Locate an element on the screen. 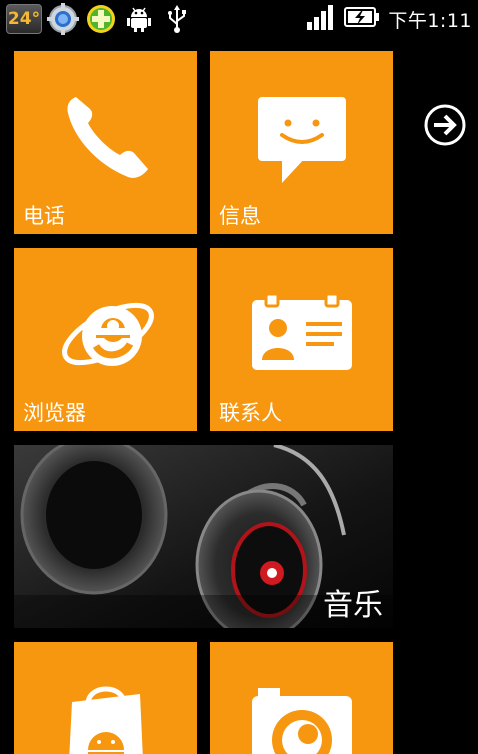  tile-contacts: 联系人 is located at coordinates (301, 339).